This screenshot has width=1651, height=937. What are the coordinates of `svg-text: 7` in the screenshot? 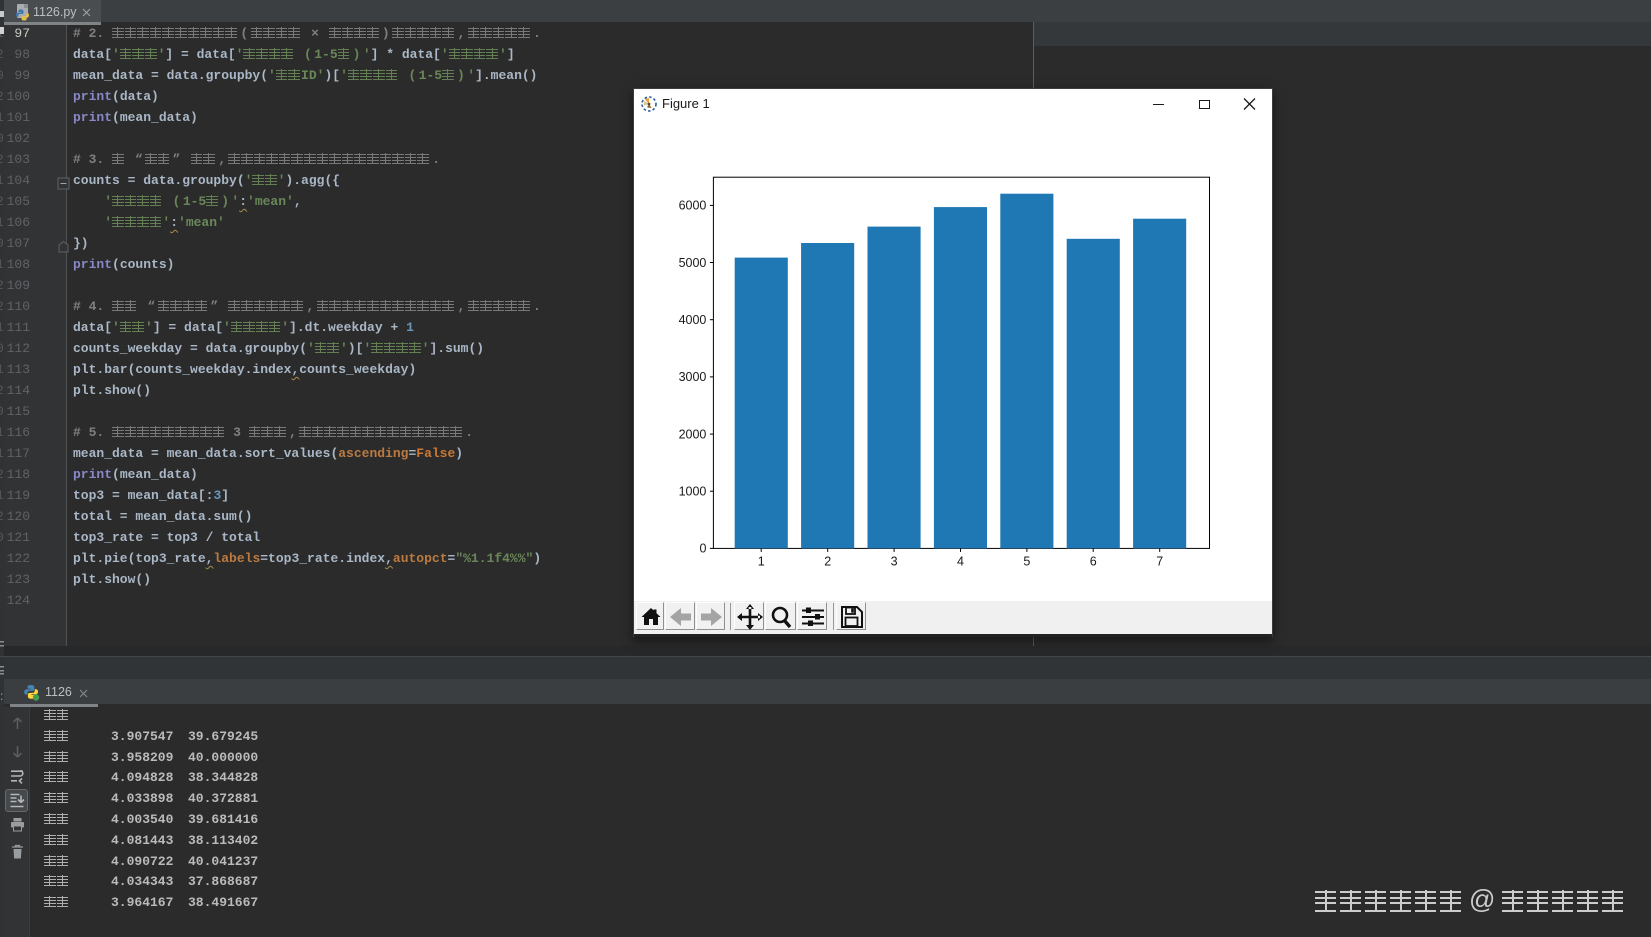 It's located at (1159, 561).